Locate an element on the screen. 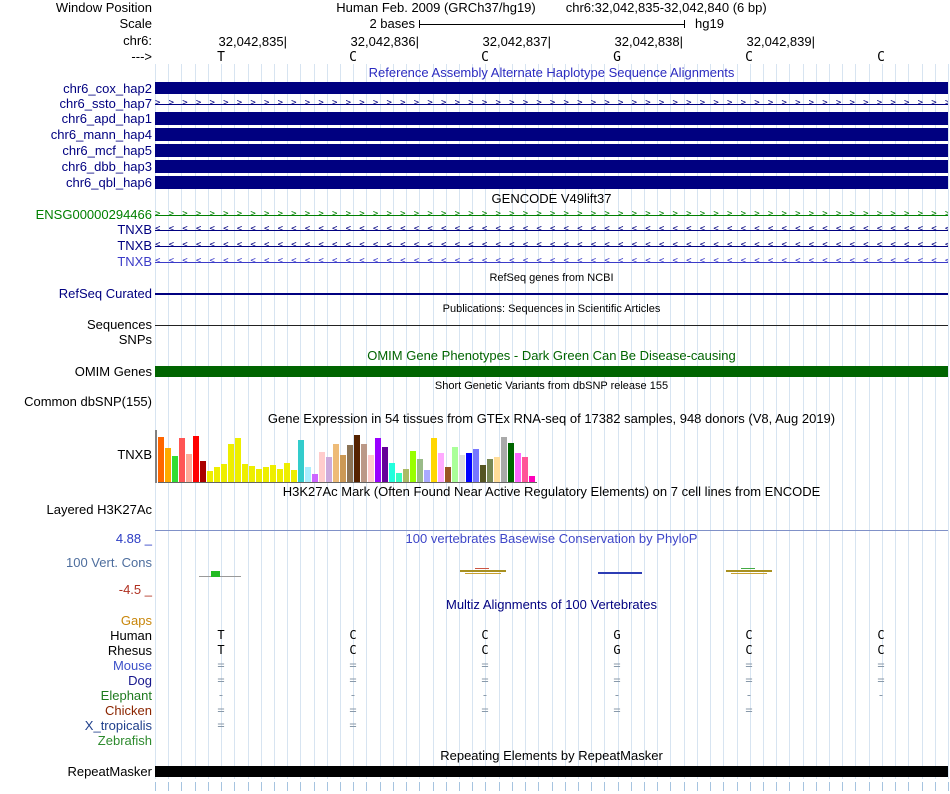 This screenshot has width=950, height=794. dbsnp-label: Common dbSNP(155) is located at coordinates (77, 402).